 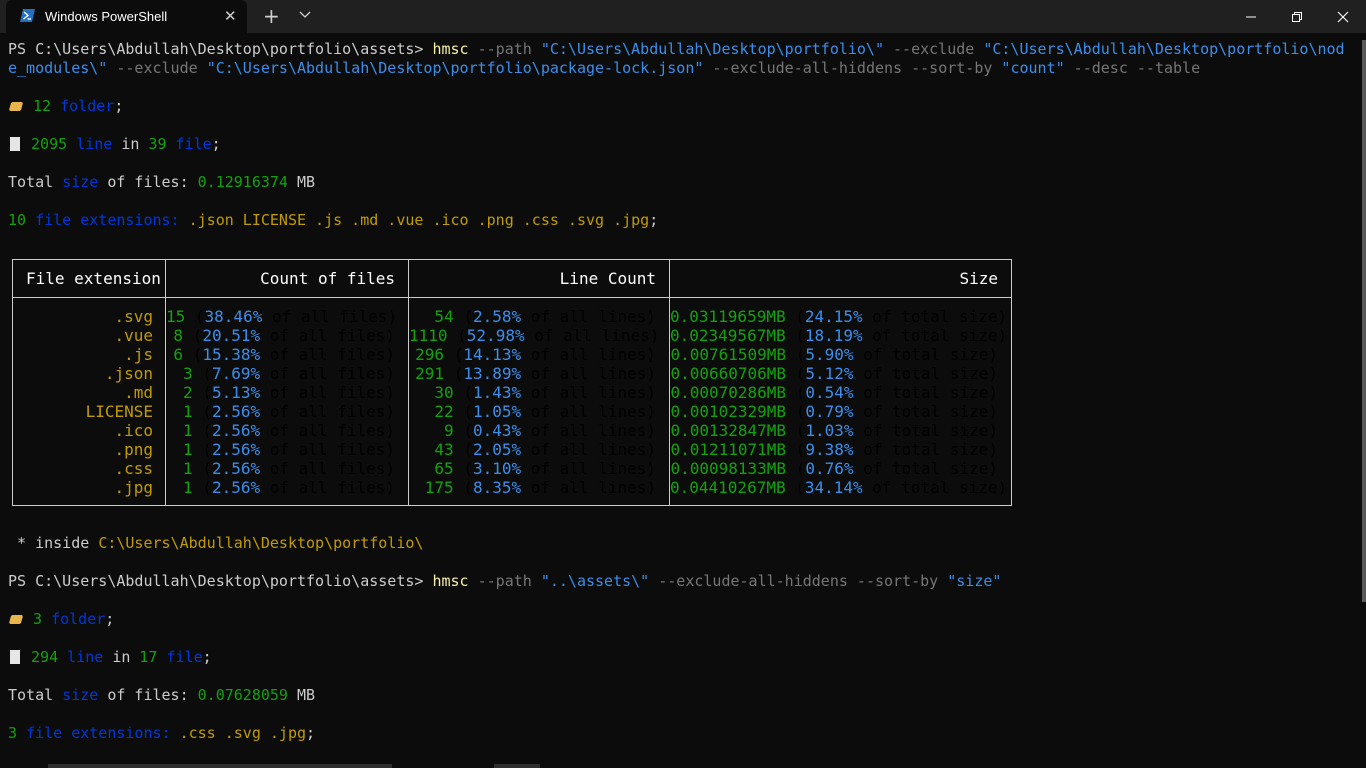 I want to click on inside-path: C:\Users\Abdullah\Desktop\portfolio\, so click(x=261, y=543).